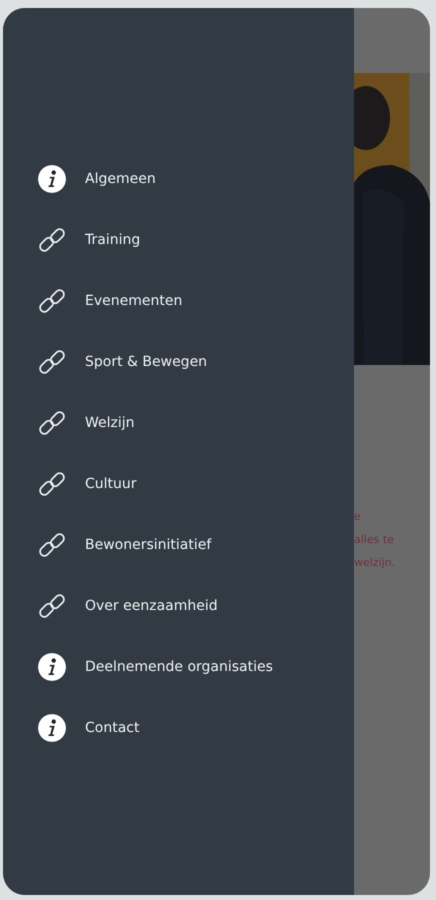  I want to click on body-text: welzijn., so click(375, 563).